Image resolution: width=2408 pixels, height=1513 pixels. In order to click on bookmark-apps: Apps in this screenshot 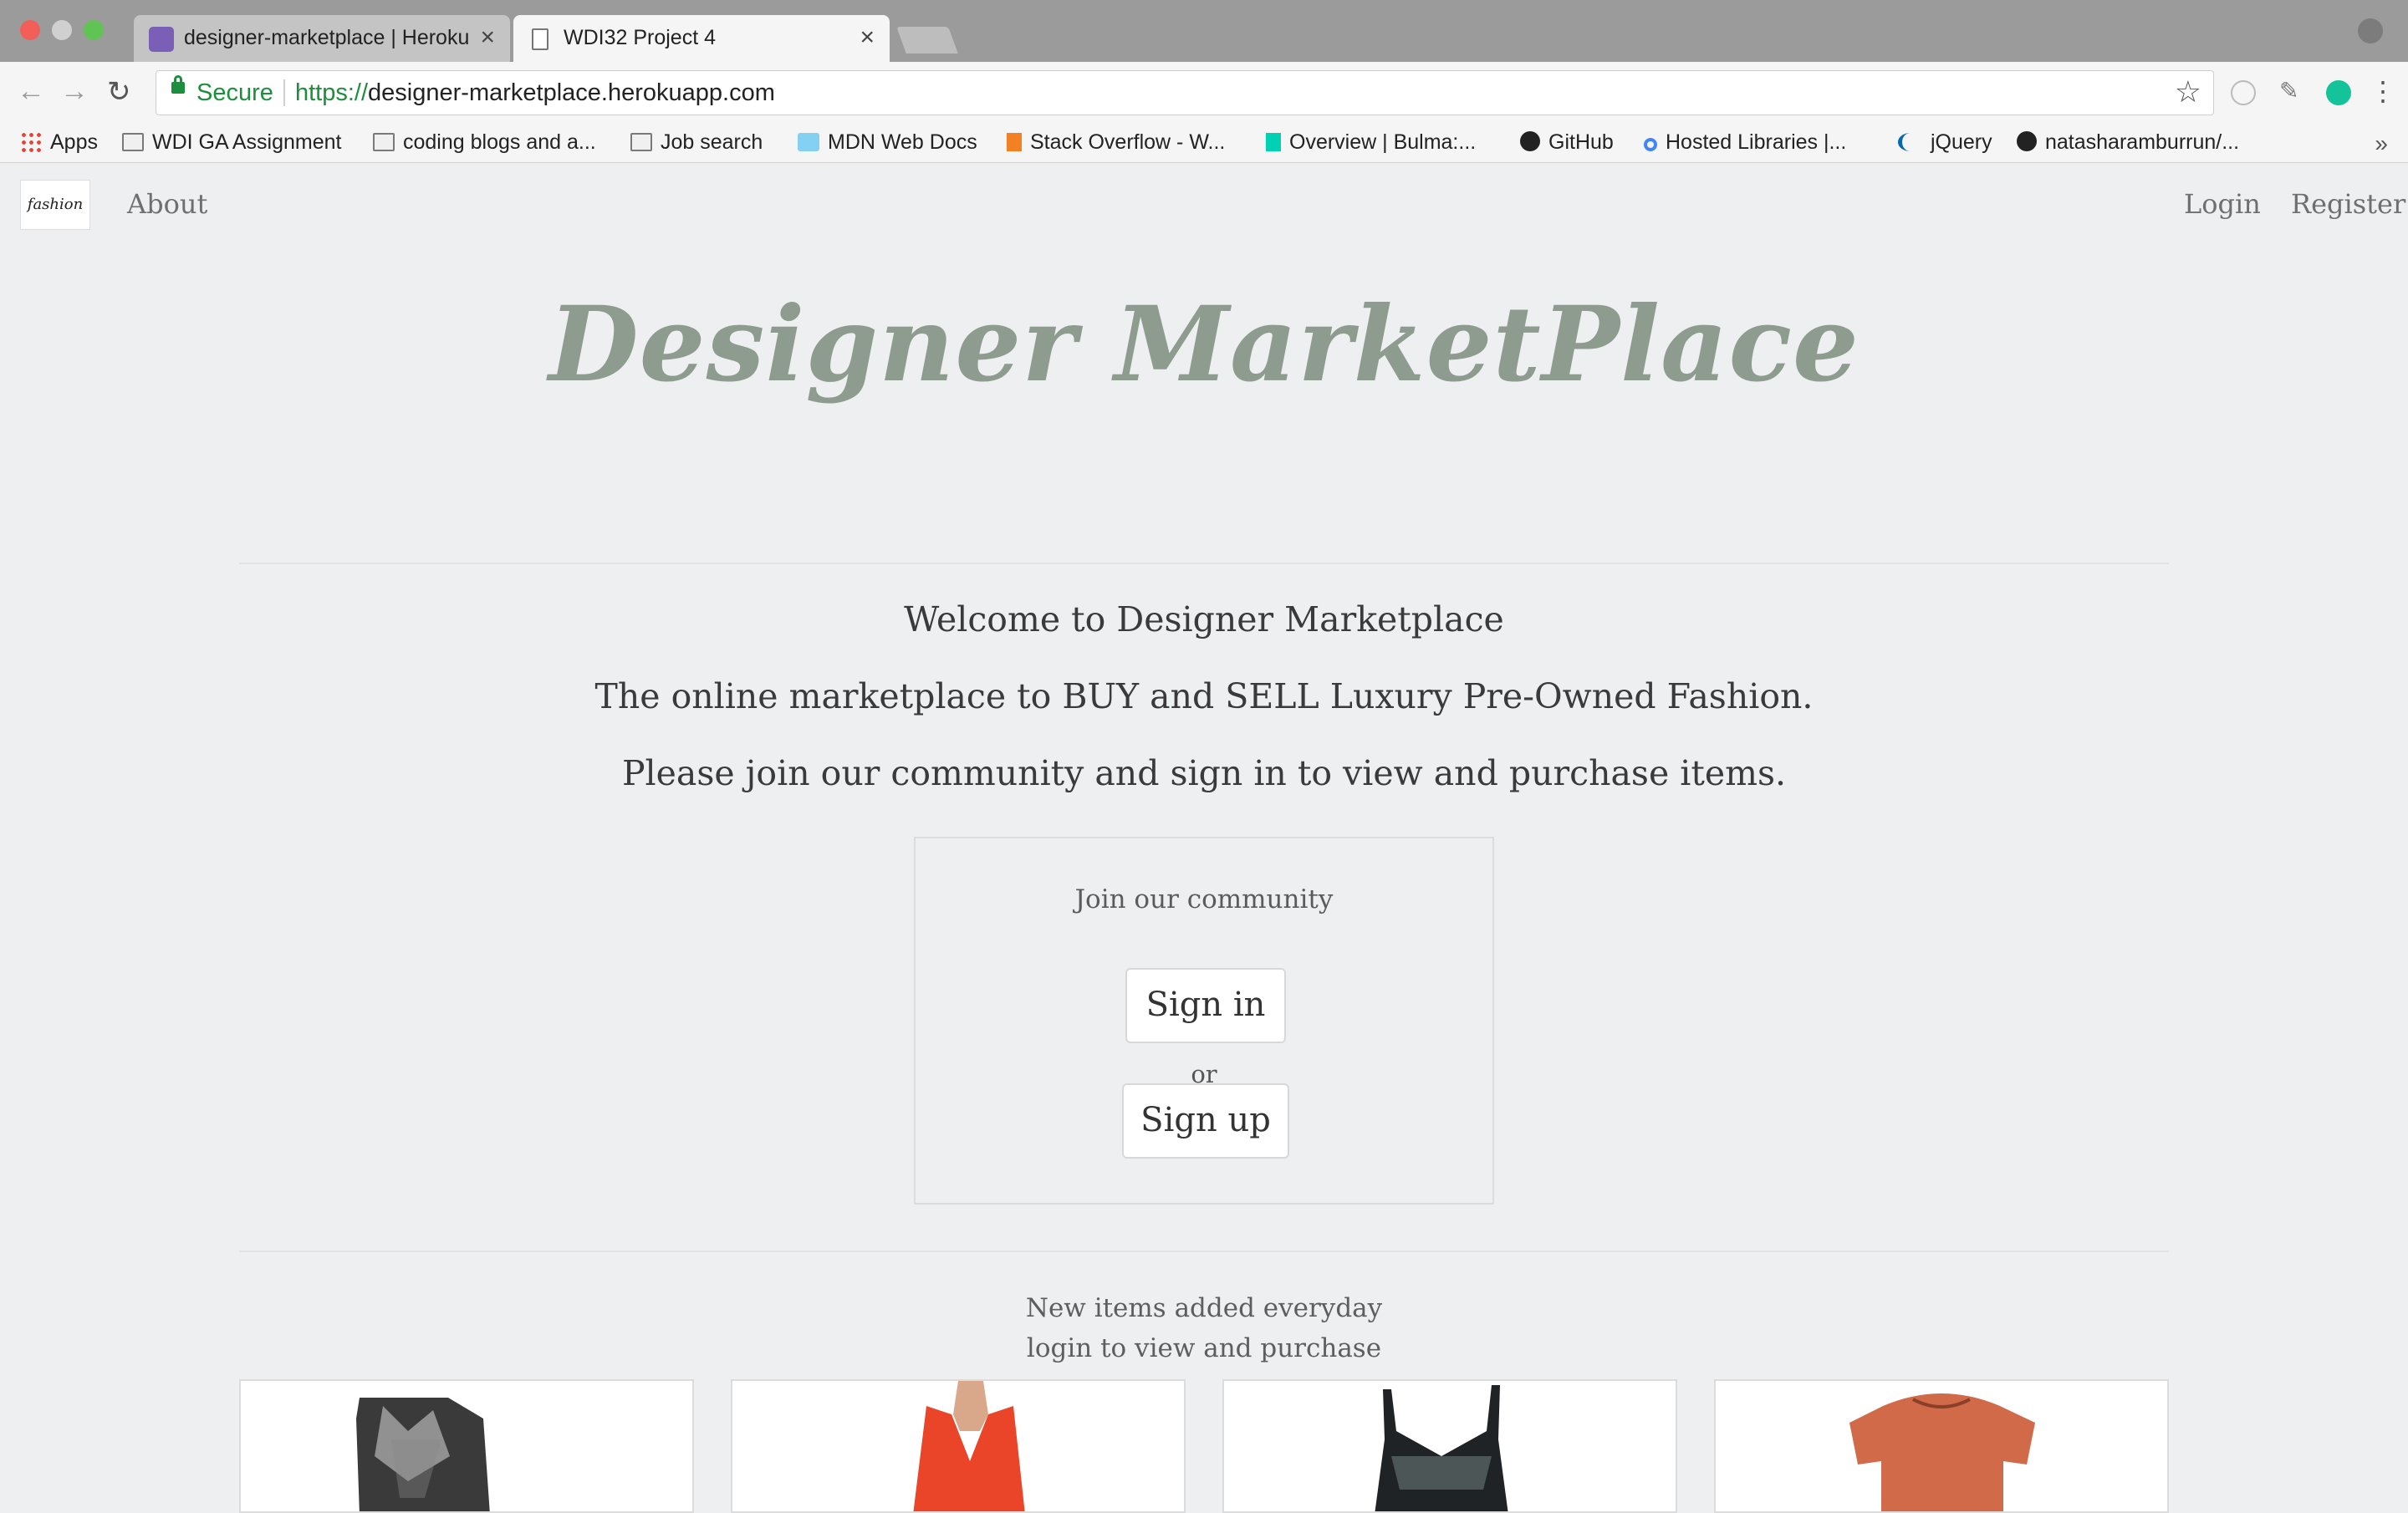, I will do `click(59, 142)`.